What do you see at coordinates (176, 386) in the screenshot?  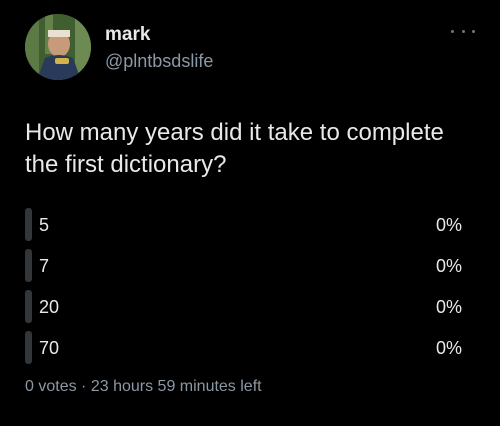 I see `time-left: 23 hours 59 minutes left` at bounding box center [176, 386].